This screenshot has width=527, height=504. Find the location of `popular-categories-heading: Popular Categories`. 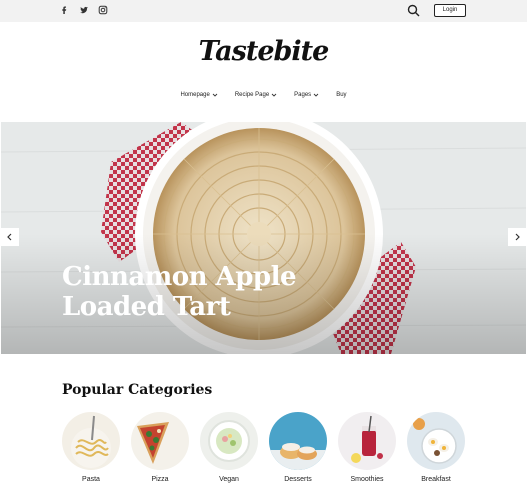

popular-categories-heading: Popular Categories is located at coordinates (137, 390).